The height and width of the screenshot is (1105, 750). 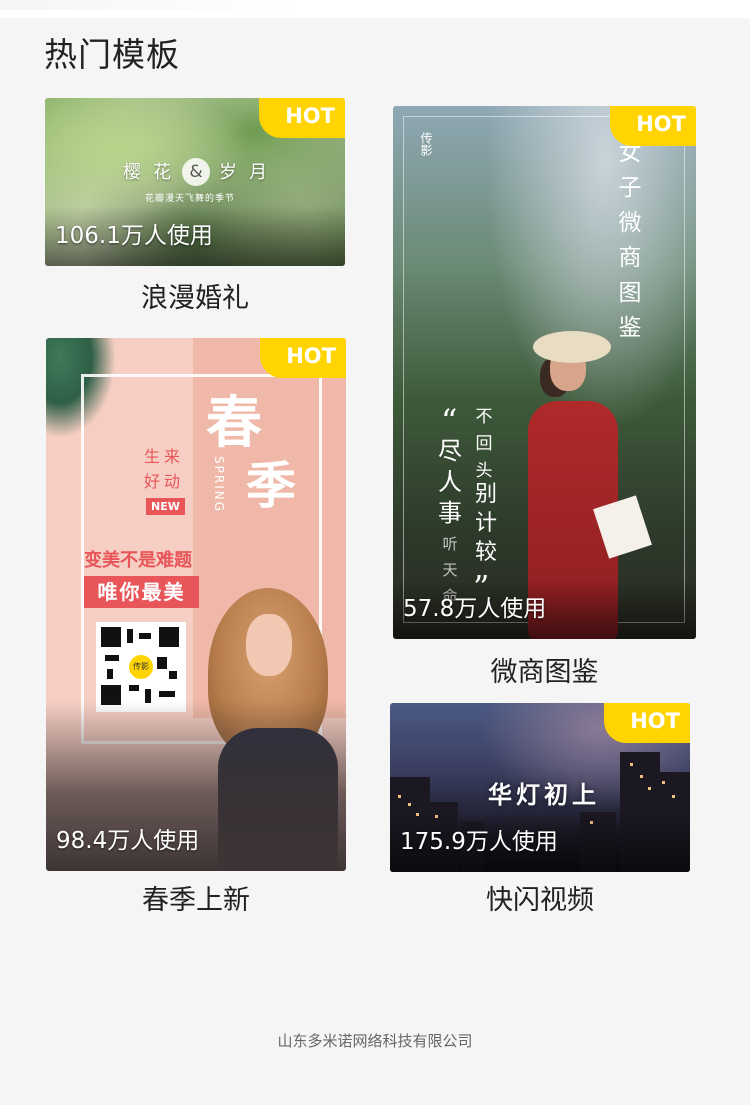 I want to click on card-wedding-subtitle: 花瓣漫天飞舞的季节, so click(x=189, y=199).